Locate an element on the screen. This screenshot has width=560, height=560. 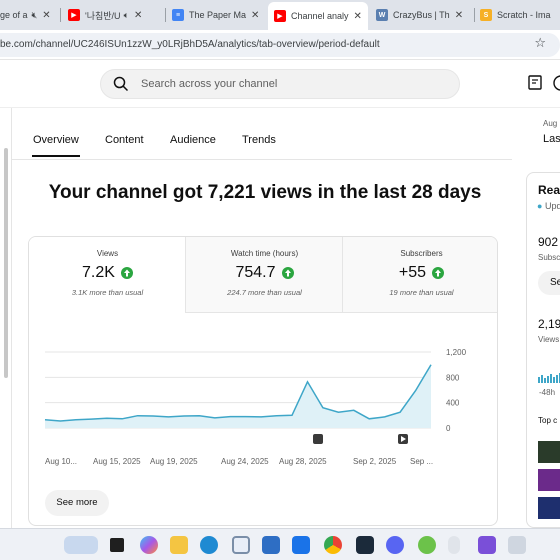
y-tick-label: 1,200 is located at coordinates (456, 352).